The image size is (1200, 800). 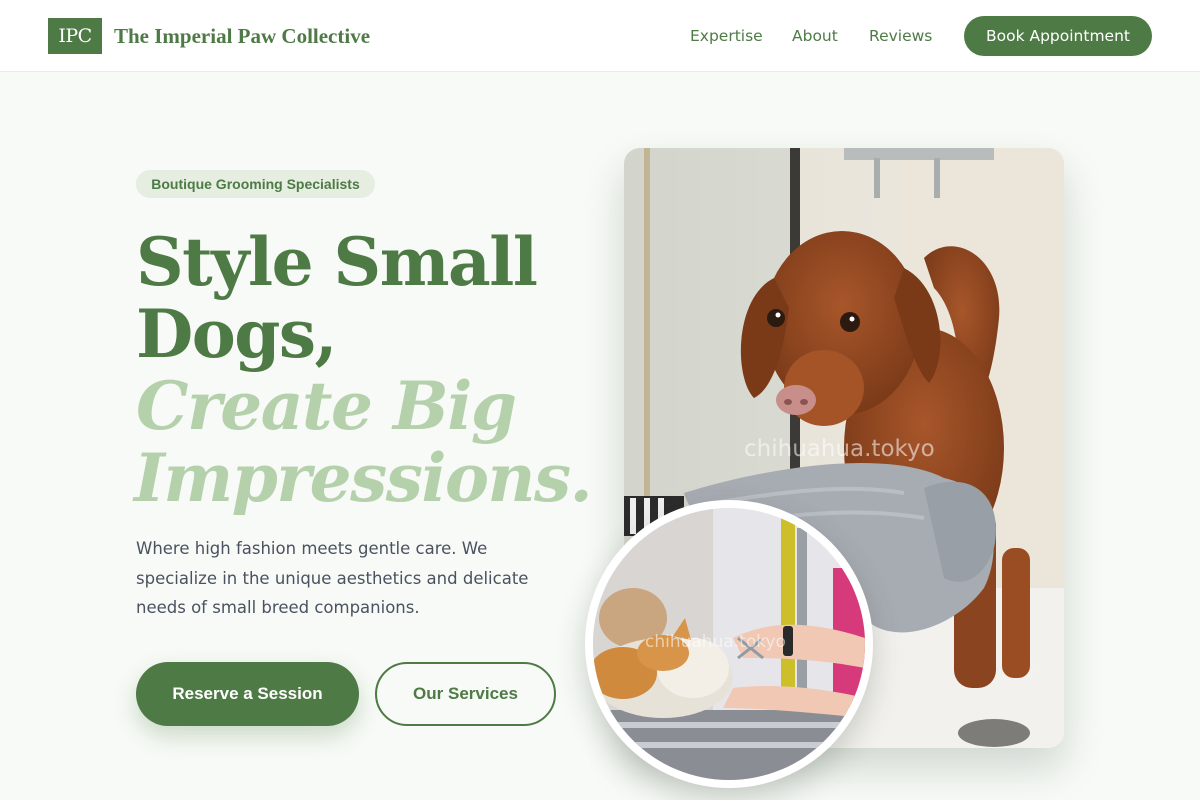 I want to click on headline-line-3: Create Big, so click(x=326, y=406).